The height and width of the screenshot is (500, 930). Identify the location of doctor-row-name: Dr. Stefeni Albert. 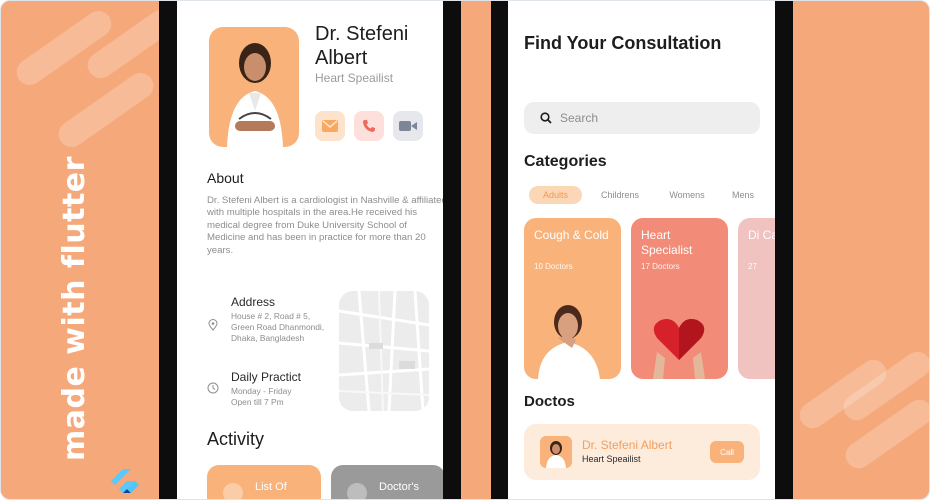
(627, 445).